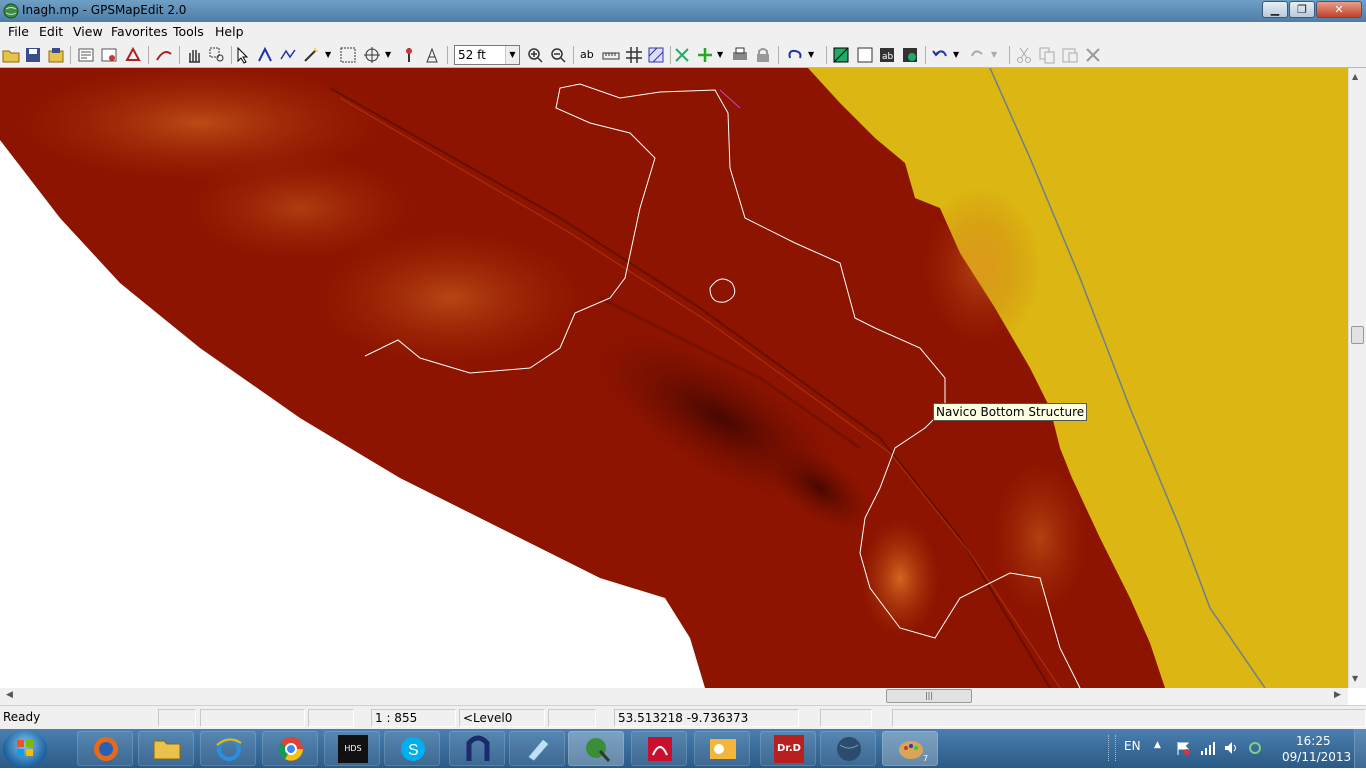 Image resolution: width=1366 pixels, height=771 pixels. What do you see at coordinates (634, 55) in the screenshot?
I see `grid-icon` at bounding box center [634, 55].